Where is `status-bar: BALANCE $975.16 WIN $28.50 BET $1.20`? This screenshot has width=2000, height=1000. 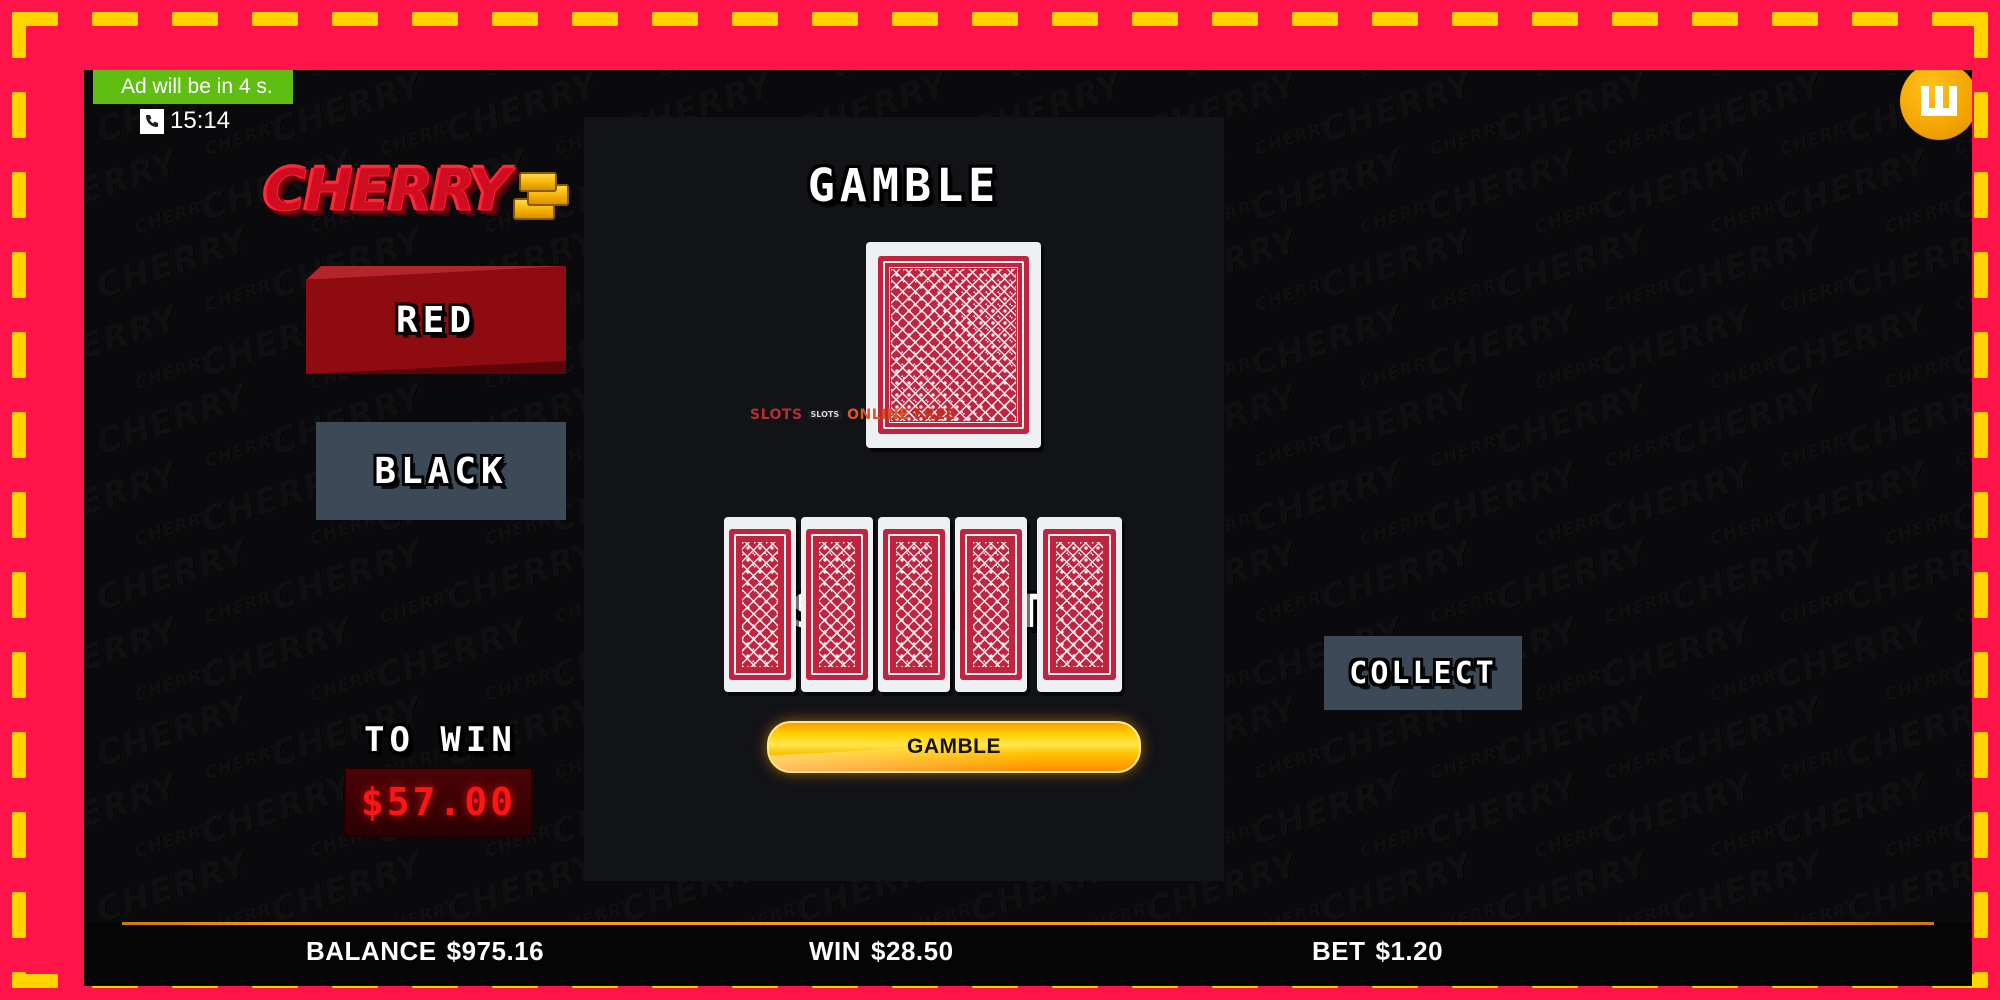
status-bar: BALANCE $975.16 WIN $28.50 BET $1.20 is located at coordinates (1028, 954).